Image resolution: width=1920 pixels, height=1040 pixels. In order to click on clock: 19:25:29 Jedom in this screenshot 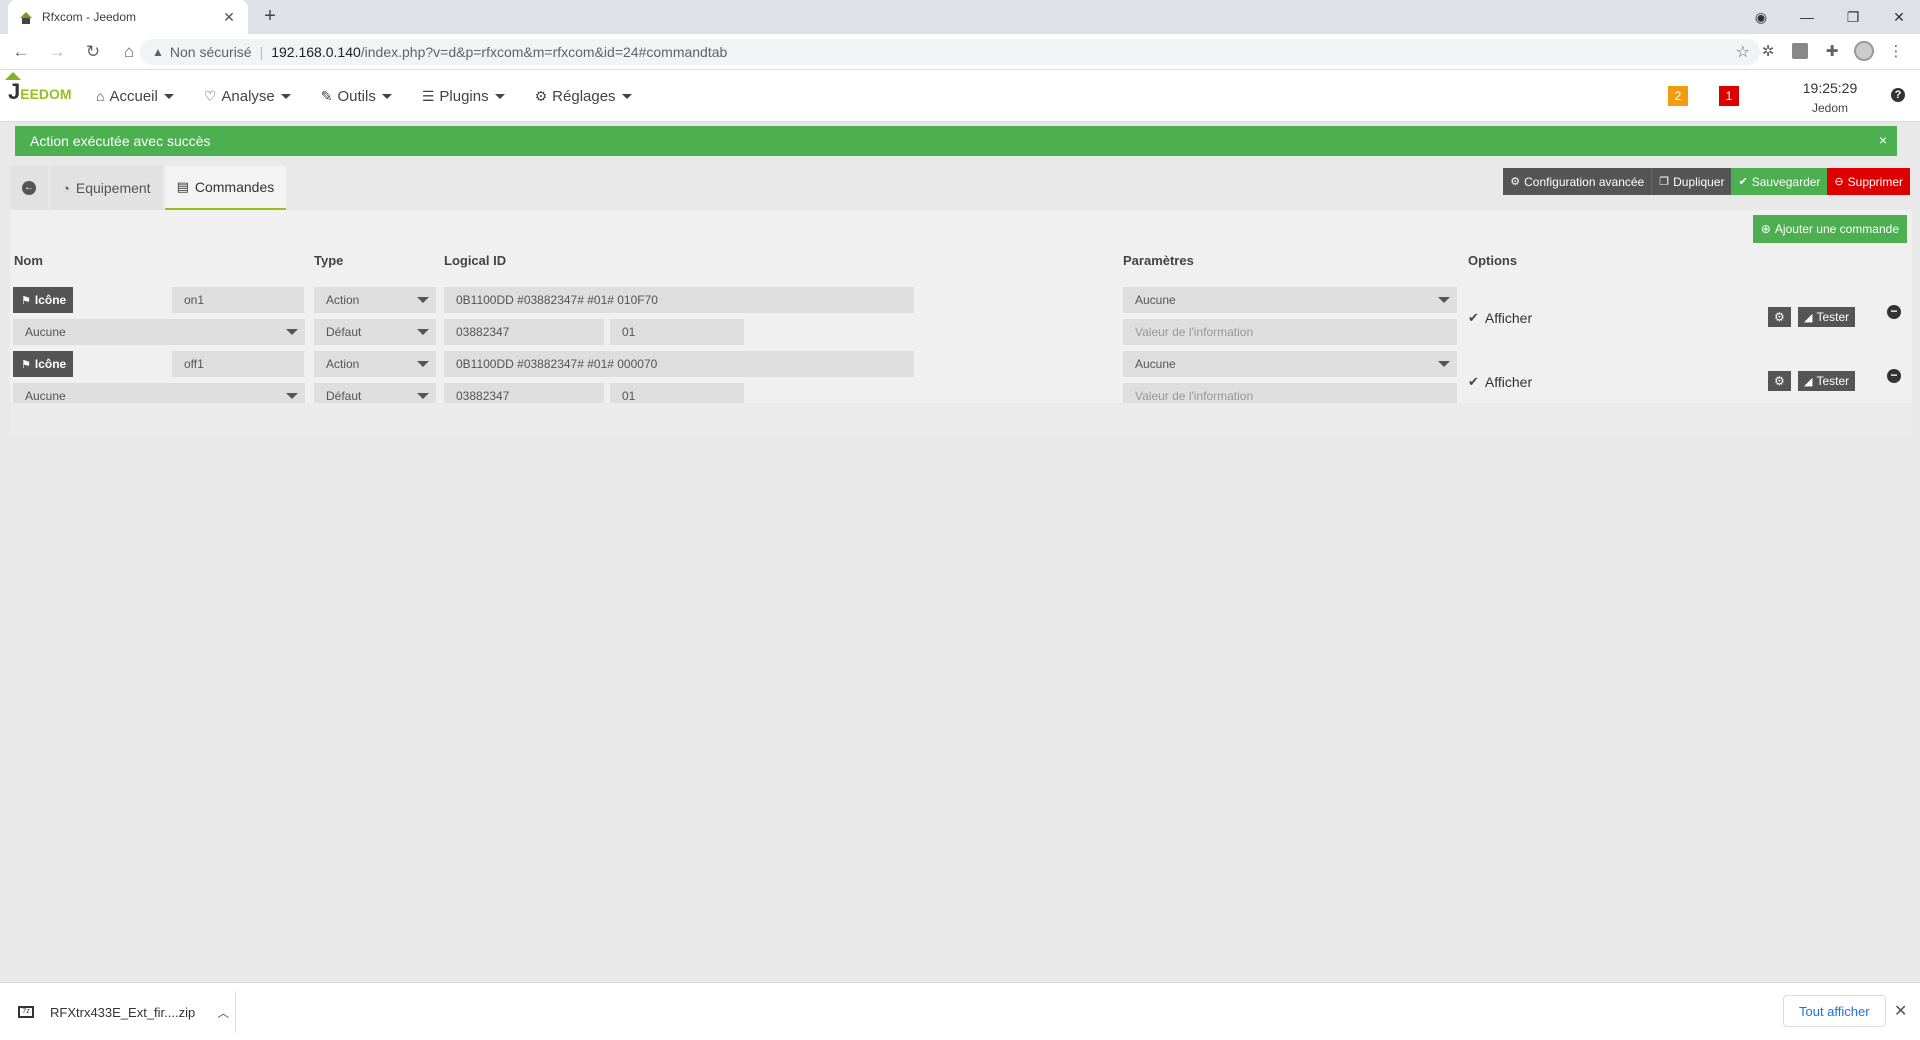, I will do `click(1830, 98)`.